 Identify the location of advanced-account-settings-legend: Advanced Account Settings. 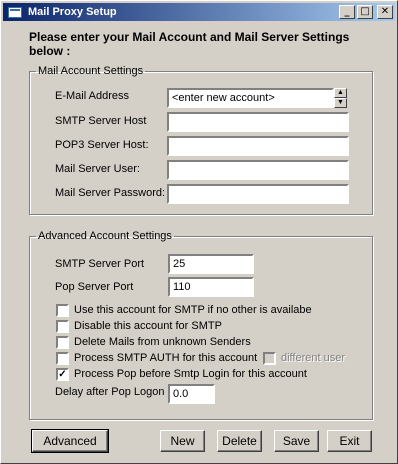
(105, 236).